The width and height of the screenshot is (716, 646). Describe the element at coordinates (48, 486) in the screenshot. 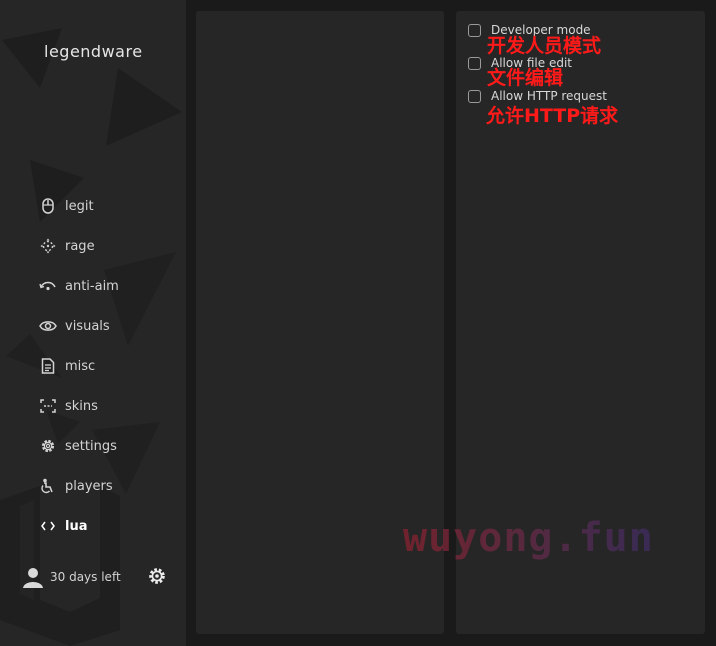

I see `players-icon` at that location.